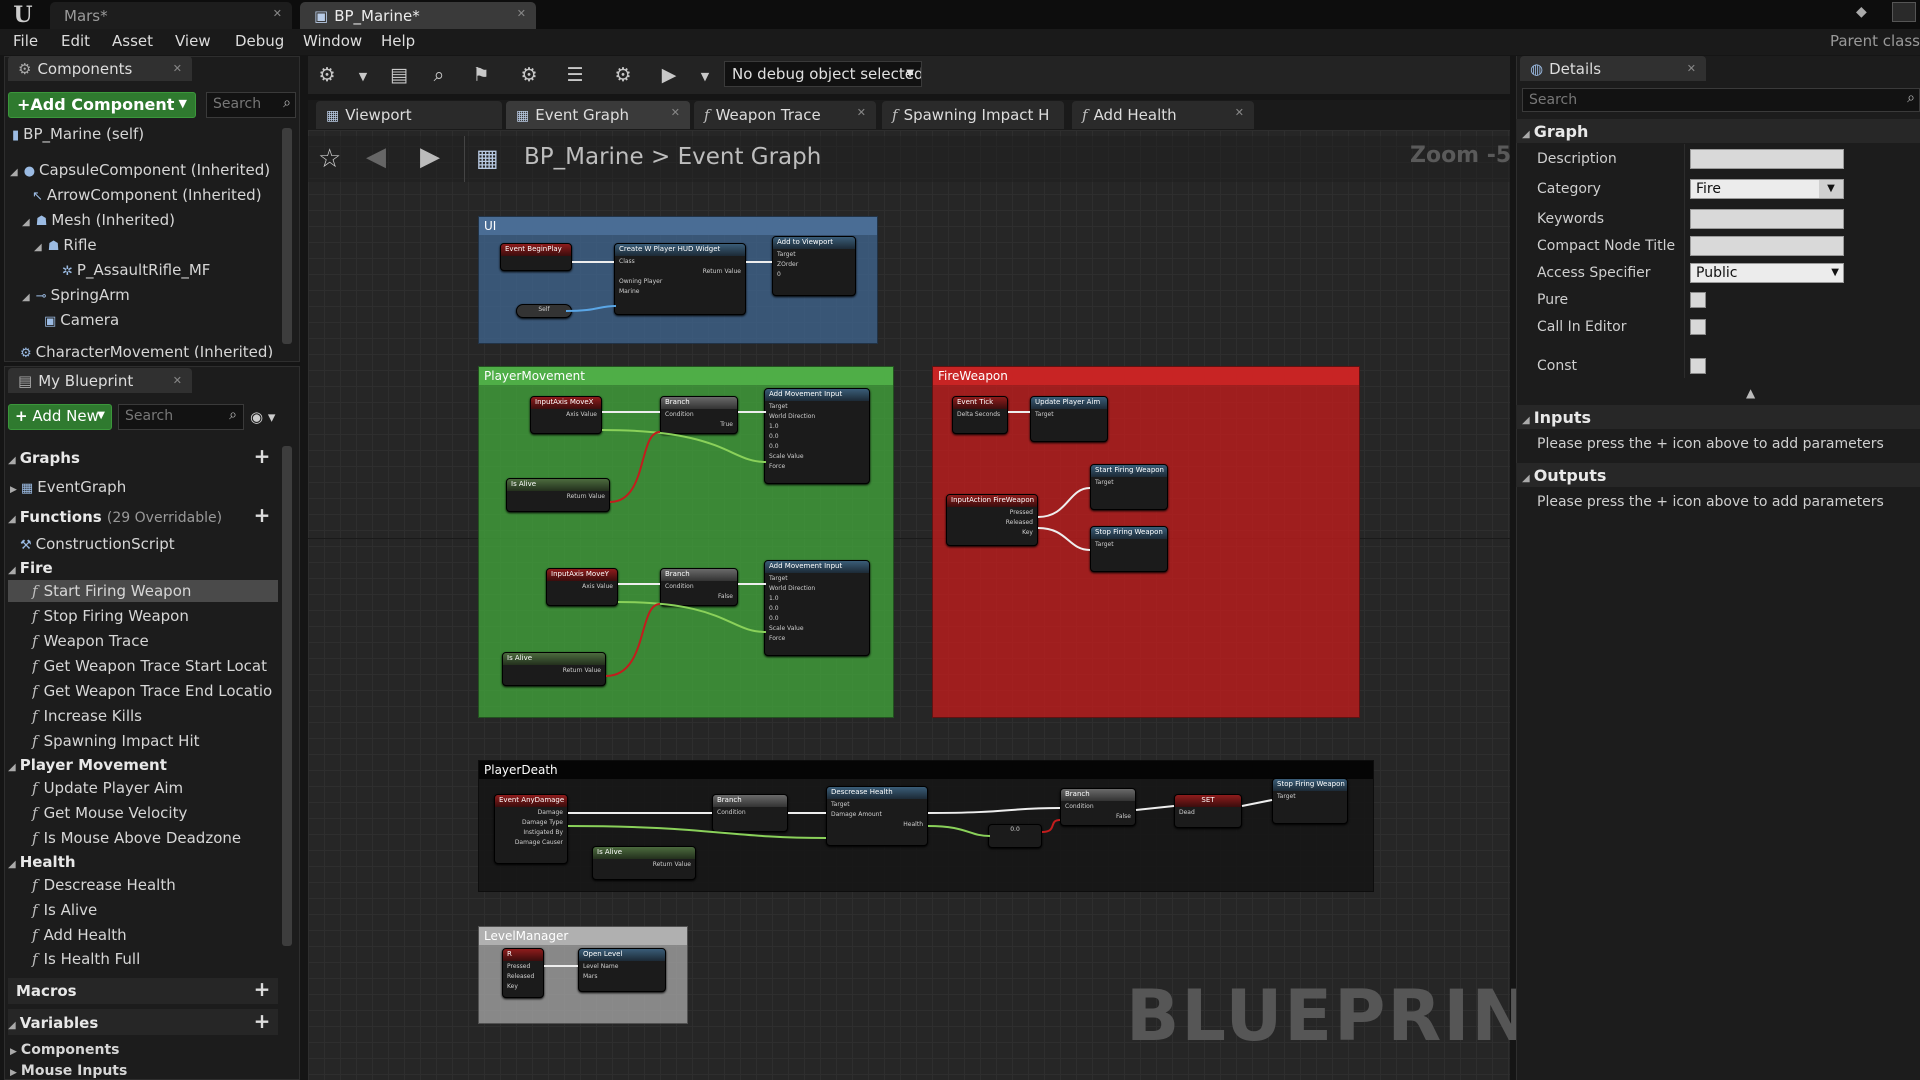 Image resolution: width=1920 pixels, height=1080 pixels. Describe the element at coordinates (107, 788) in the screenshot. I see `function-item-update-player-aim: f Update Player Aim` at that location.